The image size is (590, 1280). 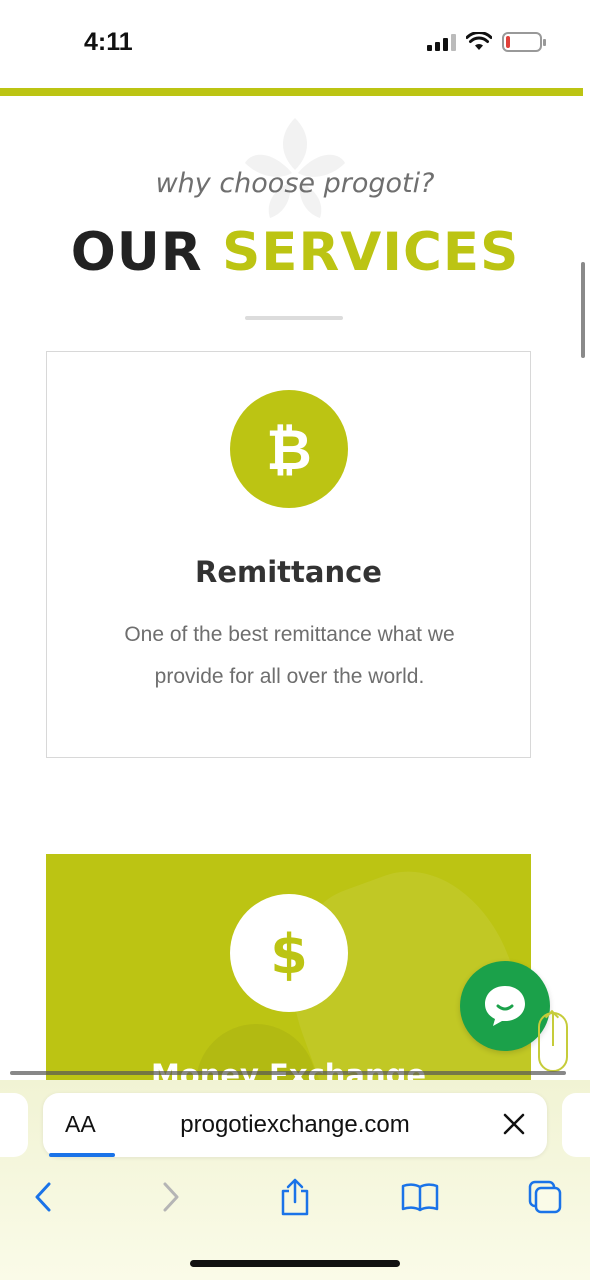 I want to click on page-scrollbar, so click(x=583, y=310).